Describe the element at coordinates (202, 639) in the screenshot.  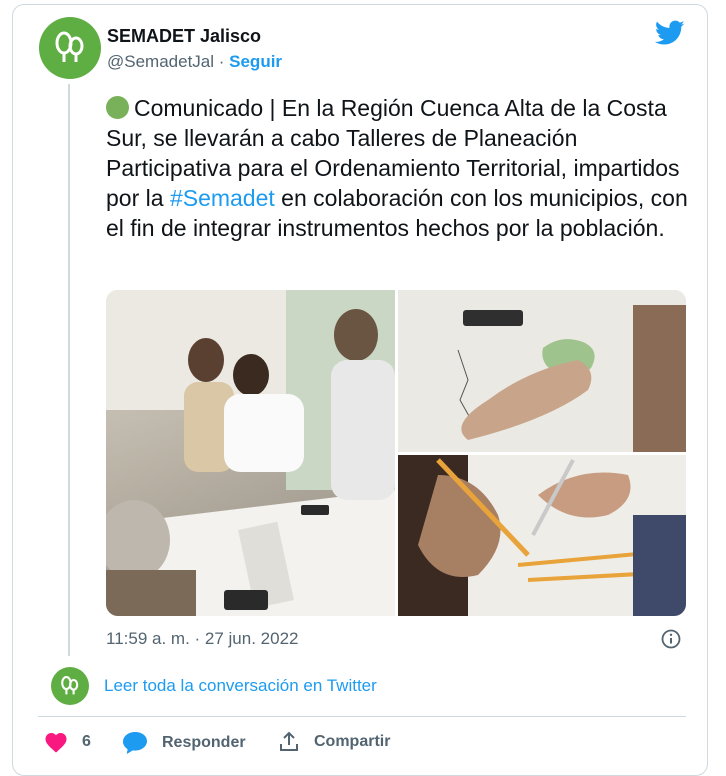
I see `tweet-timestamp: 11:59 a. m. · 27 jun. 2022` at that location.